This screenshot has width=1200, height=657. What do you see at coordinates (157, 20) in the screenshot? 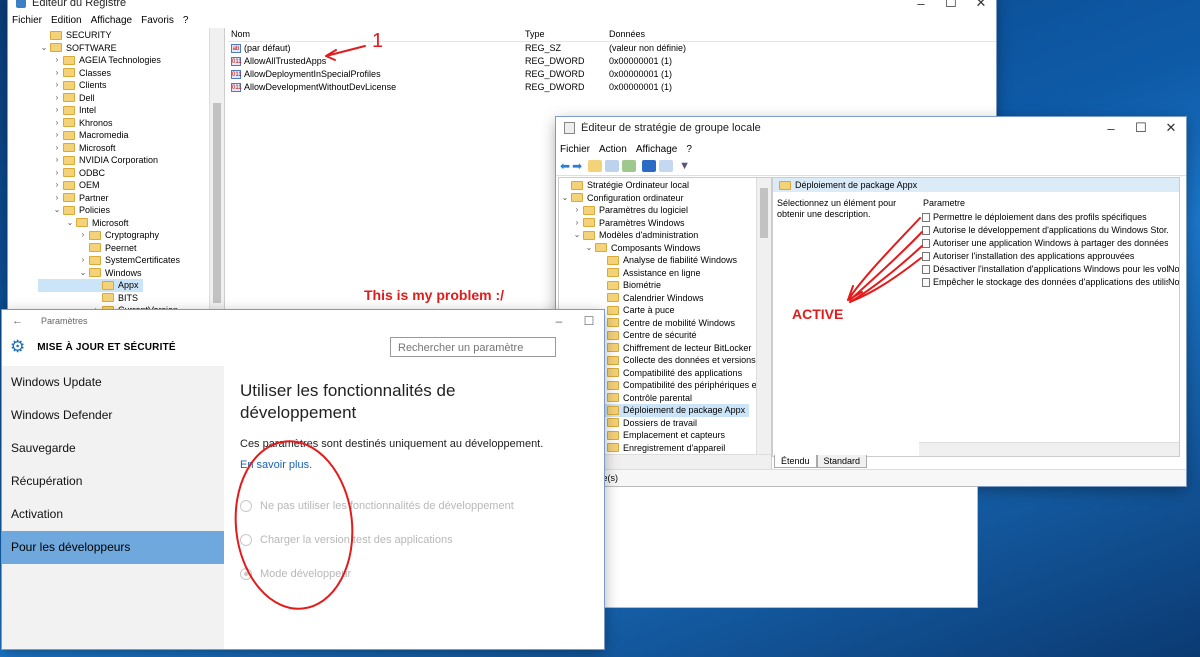
I see `menu-item: Favoris` at bounding box center [157, 20].